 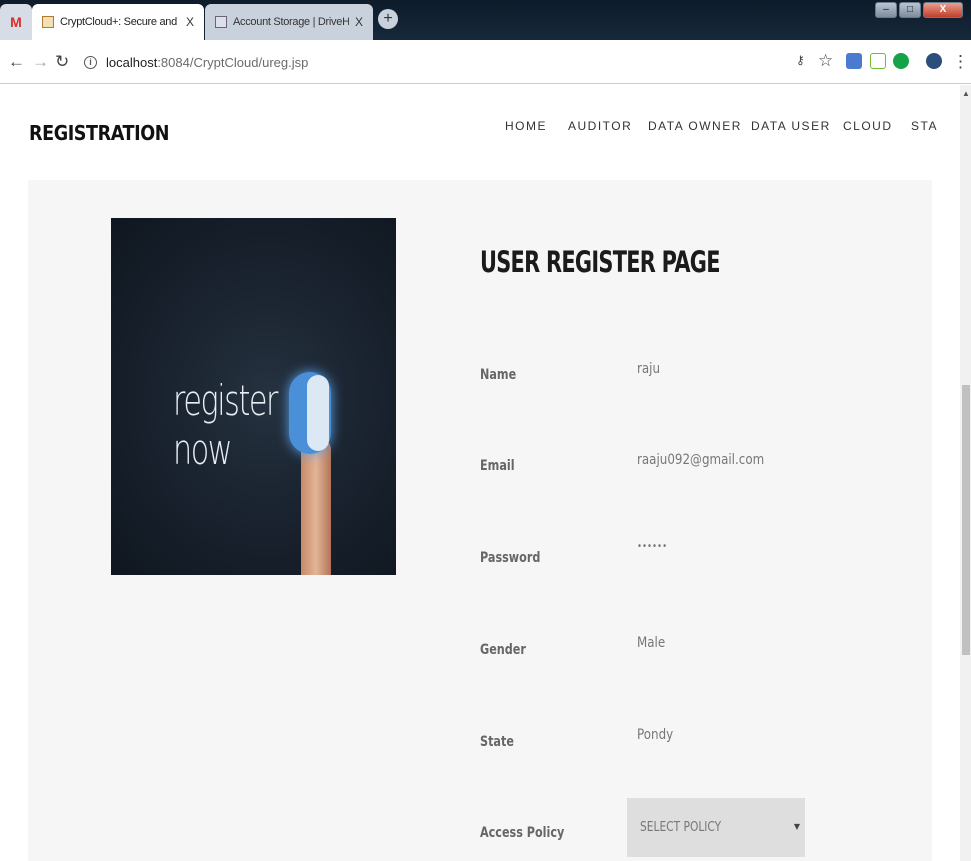 What do you see at coordinates (695, 126) in the screenshot?
I see `menu-item-data-owner: DATA OWNER` at bounding box center [695, 126].